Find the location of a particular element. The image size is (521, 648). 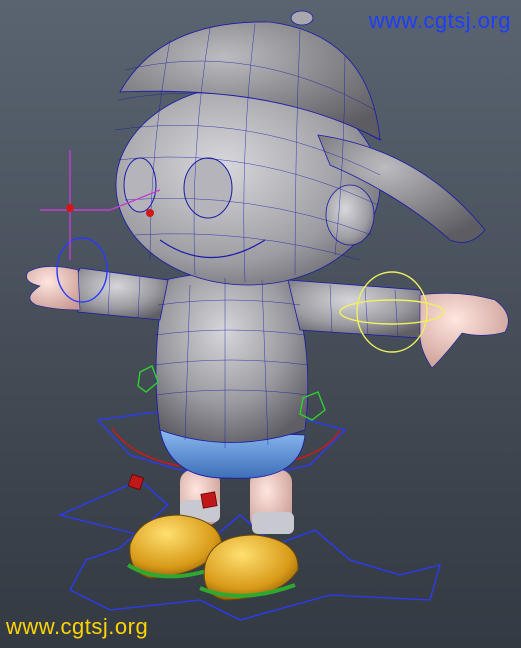

ear is located at coordinates (350, 215).